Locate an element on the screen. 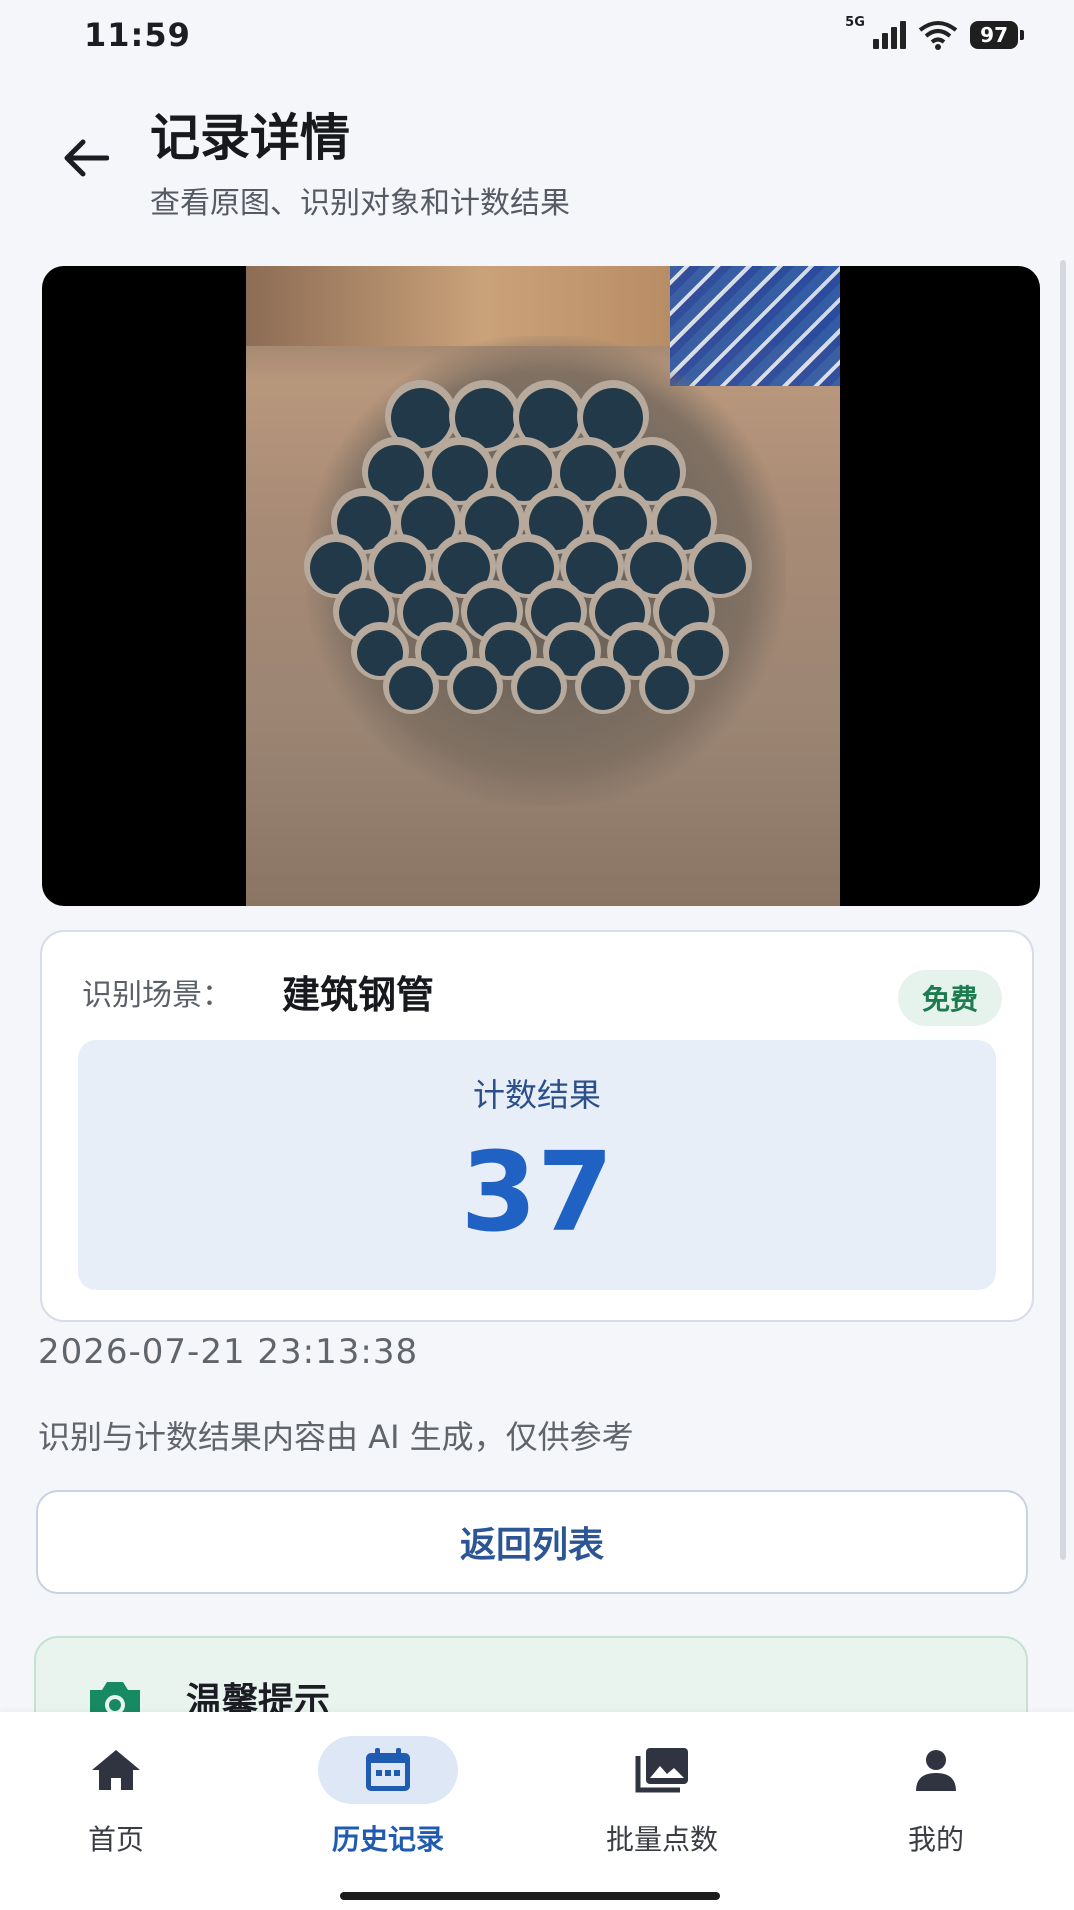 The image size is (1074, 1910). count-result-box: 计数结果 37 is located at coordinates (537, 1165).